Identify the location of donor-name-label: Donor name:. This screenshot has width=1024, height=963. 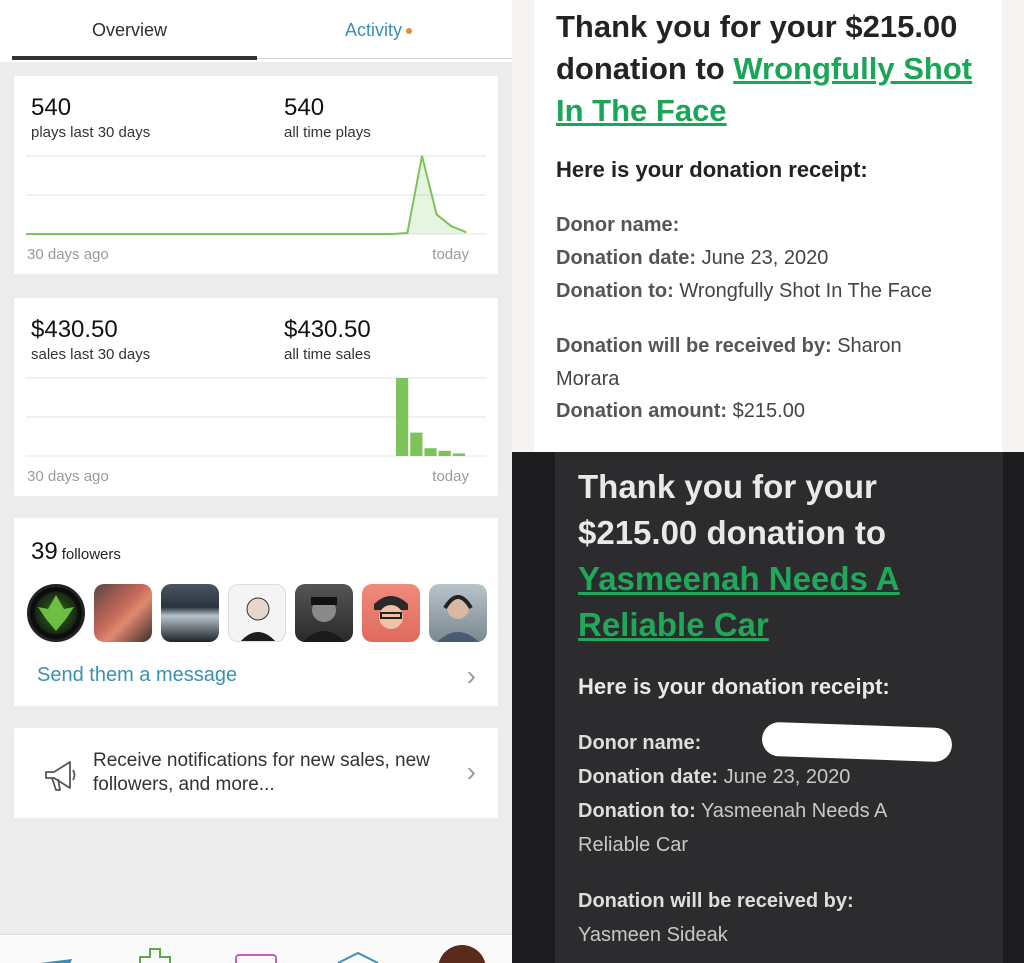
(618, 225).